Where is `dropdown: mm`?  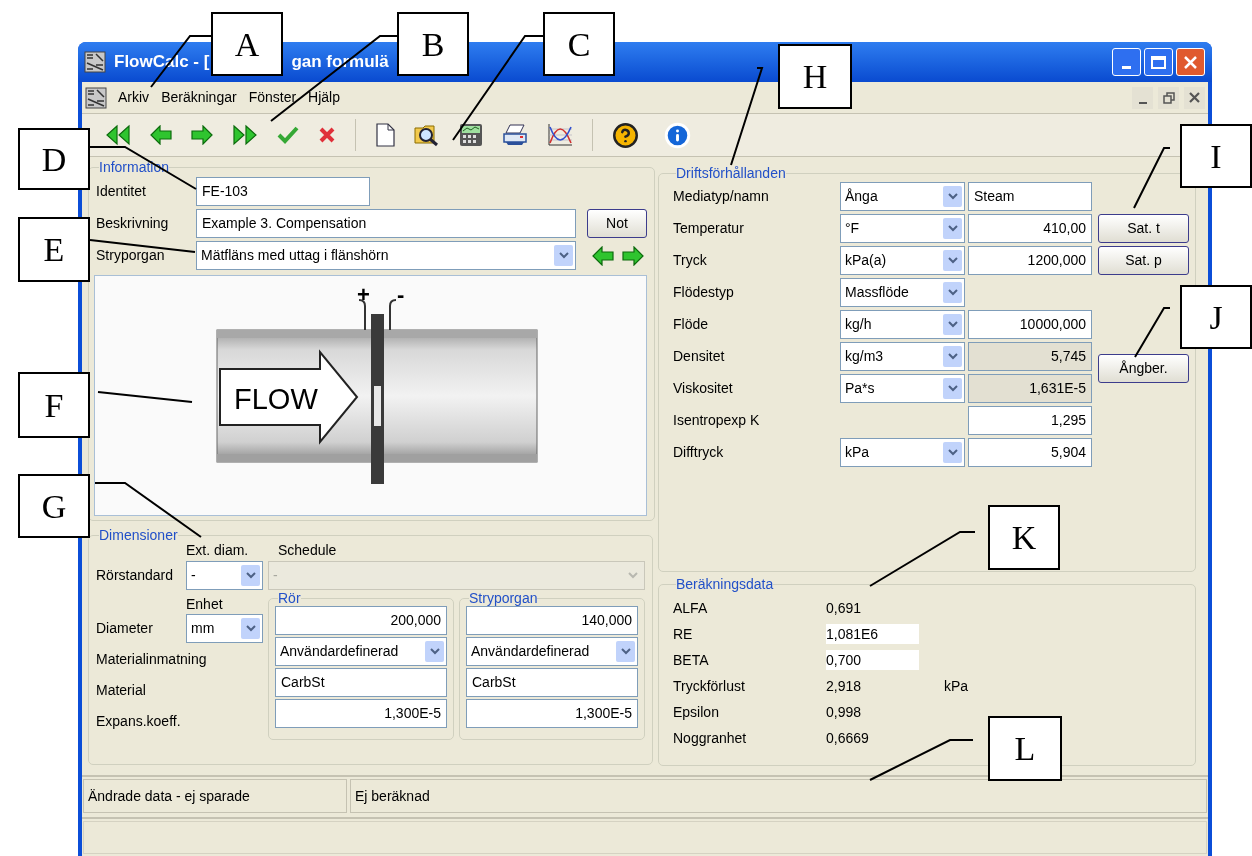
dropdown: mm is located at coordinates (224, 628).